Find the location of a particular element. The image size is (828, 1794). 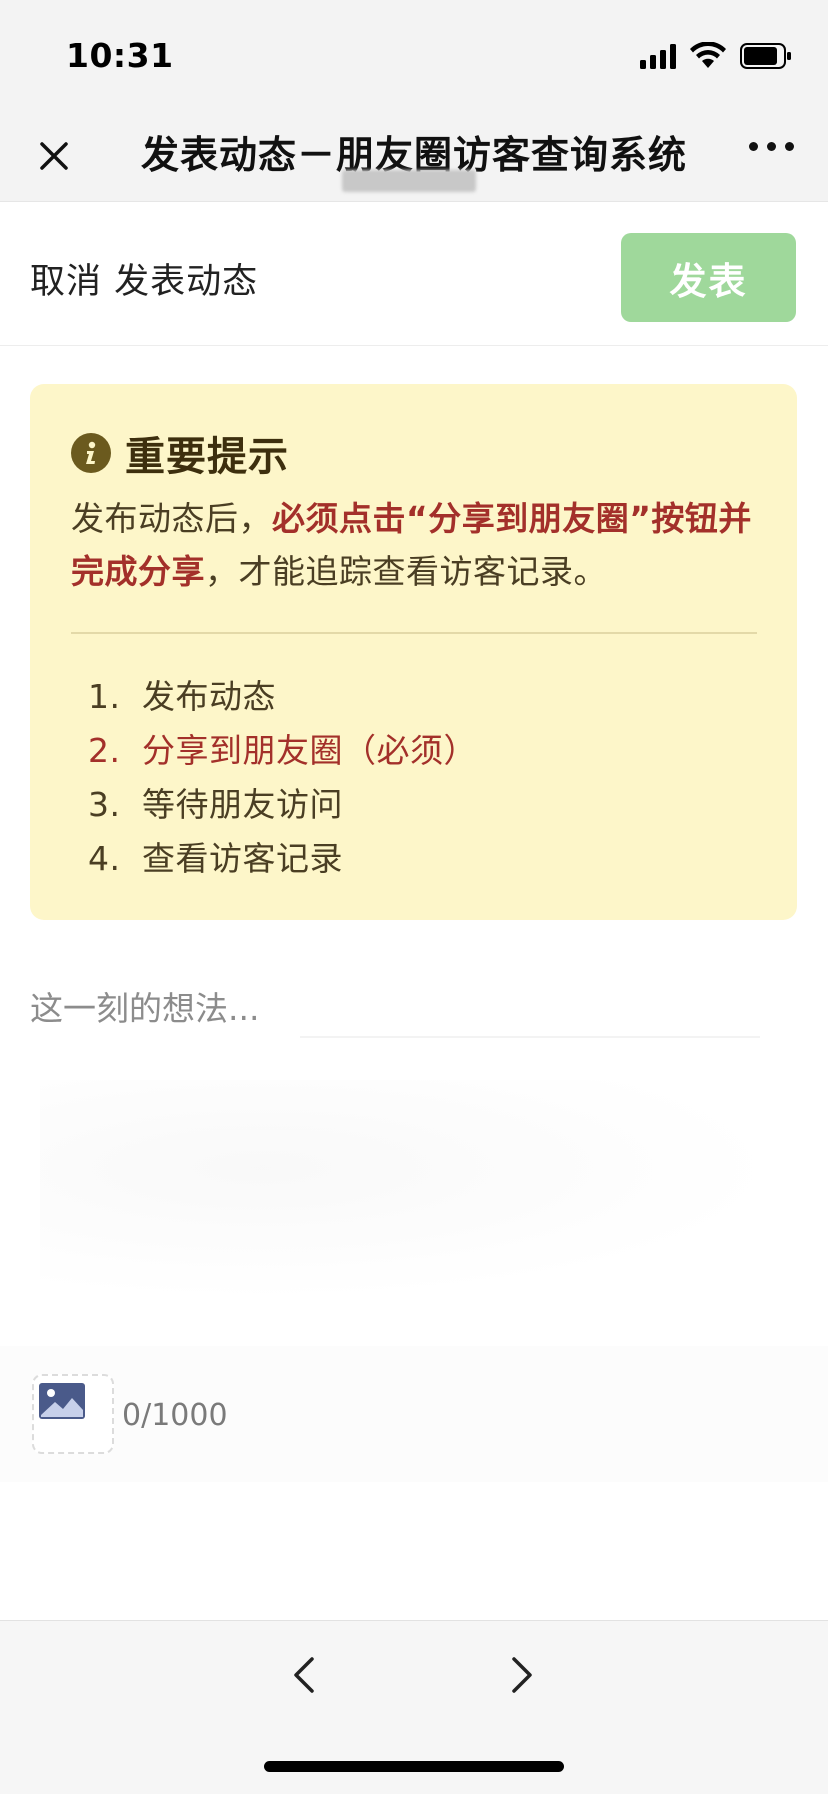

browser-bottom-bar is located at coordinates (414, 1707).